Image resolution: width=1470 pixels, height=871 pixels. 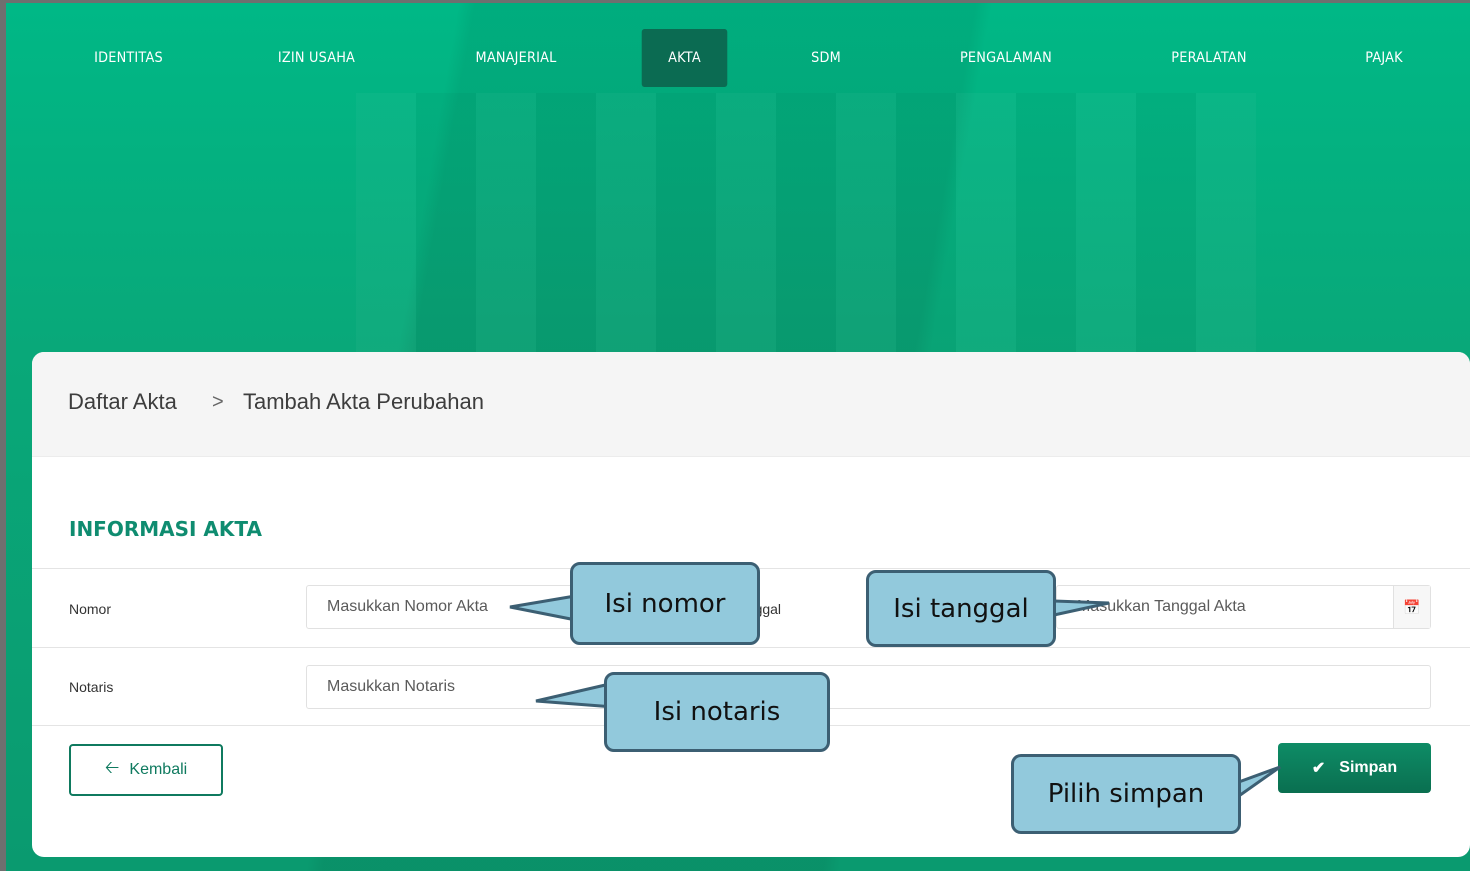 I want to click on callout-pilih-simpan: Pilih simpan, so click(x=1126, y=794).